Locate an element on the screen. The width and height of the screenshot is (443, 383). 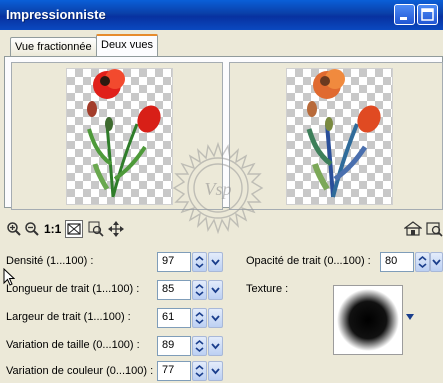
zoom-level-button: 1:1 is located at coordinates (52, 229).